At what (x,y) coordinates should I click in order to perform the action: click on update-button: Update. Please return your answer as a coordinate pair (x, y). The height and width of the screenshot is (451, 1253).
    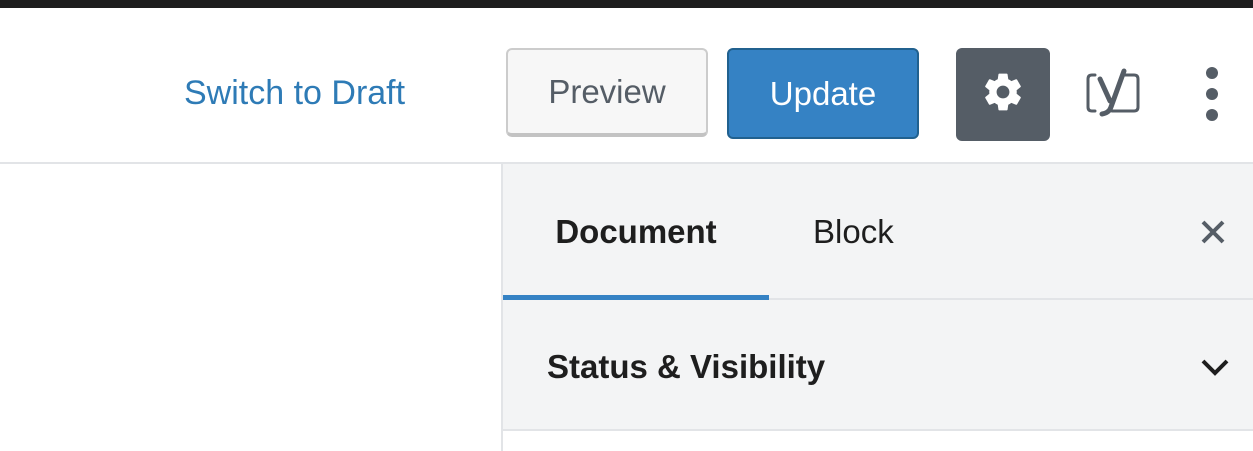
    Looking at the image, I should click on (823, 93).